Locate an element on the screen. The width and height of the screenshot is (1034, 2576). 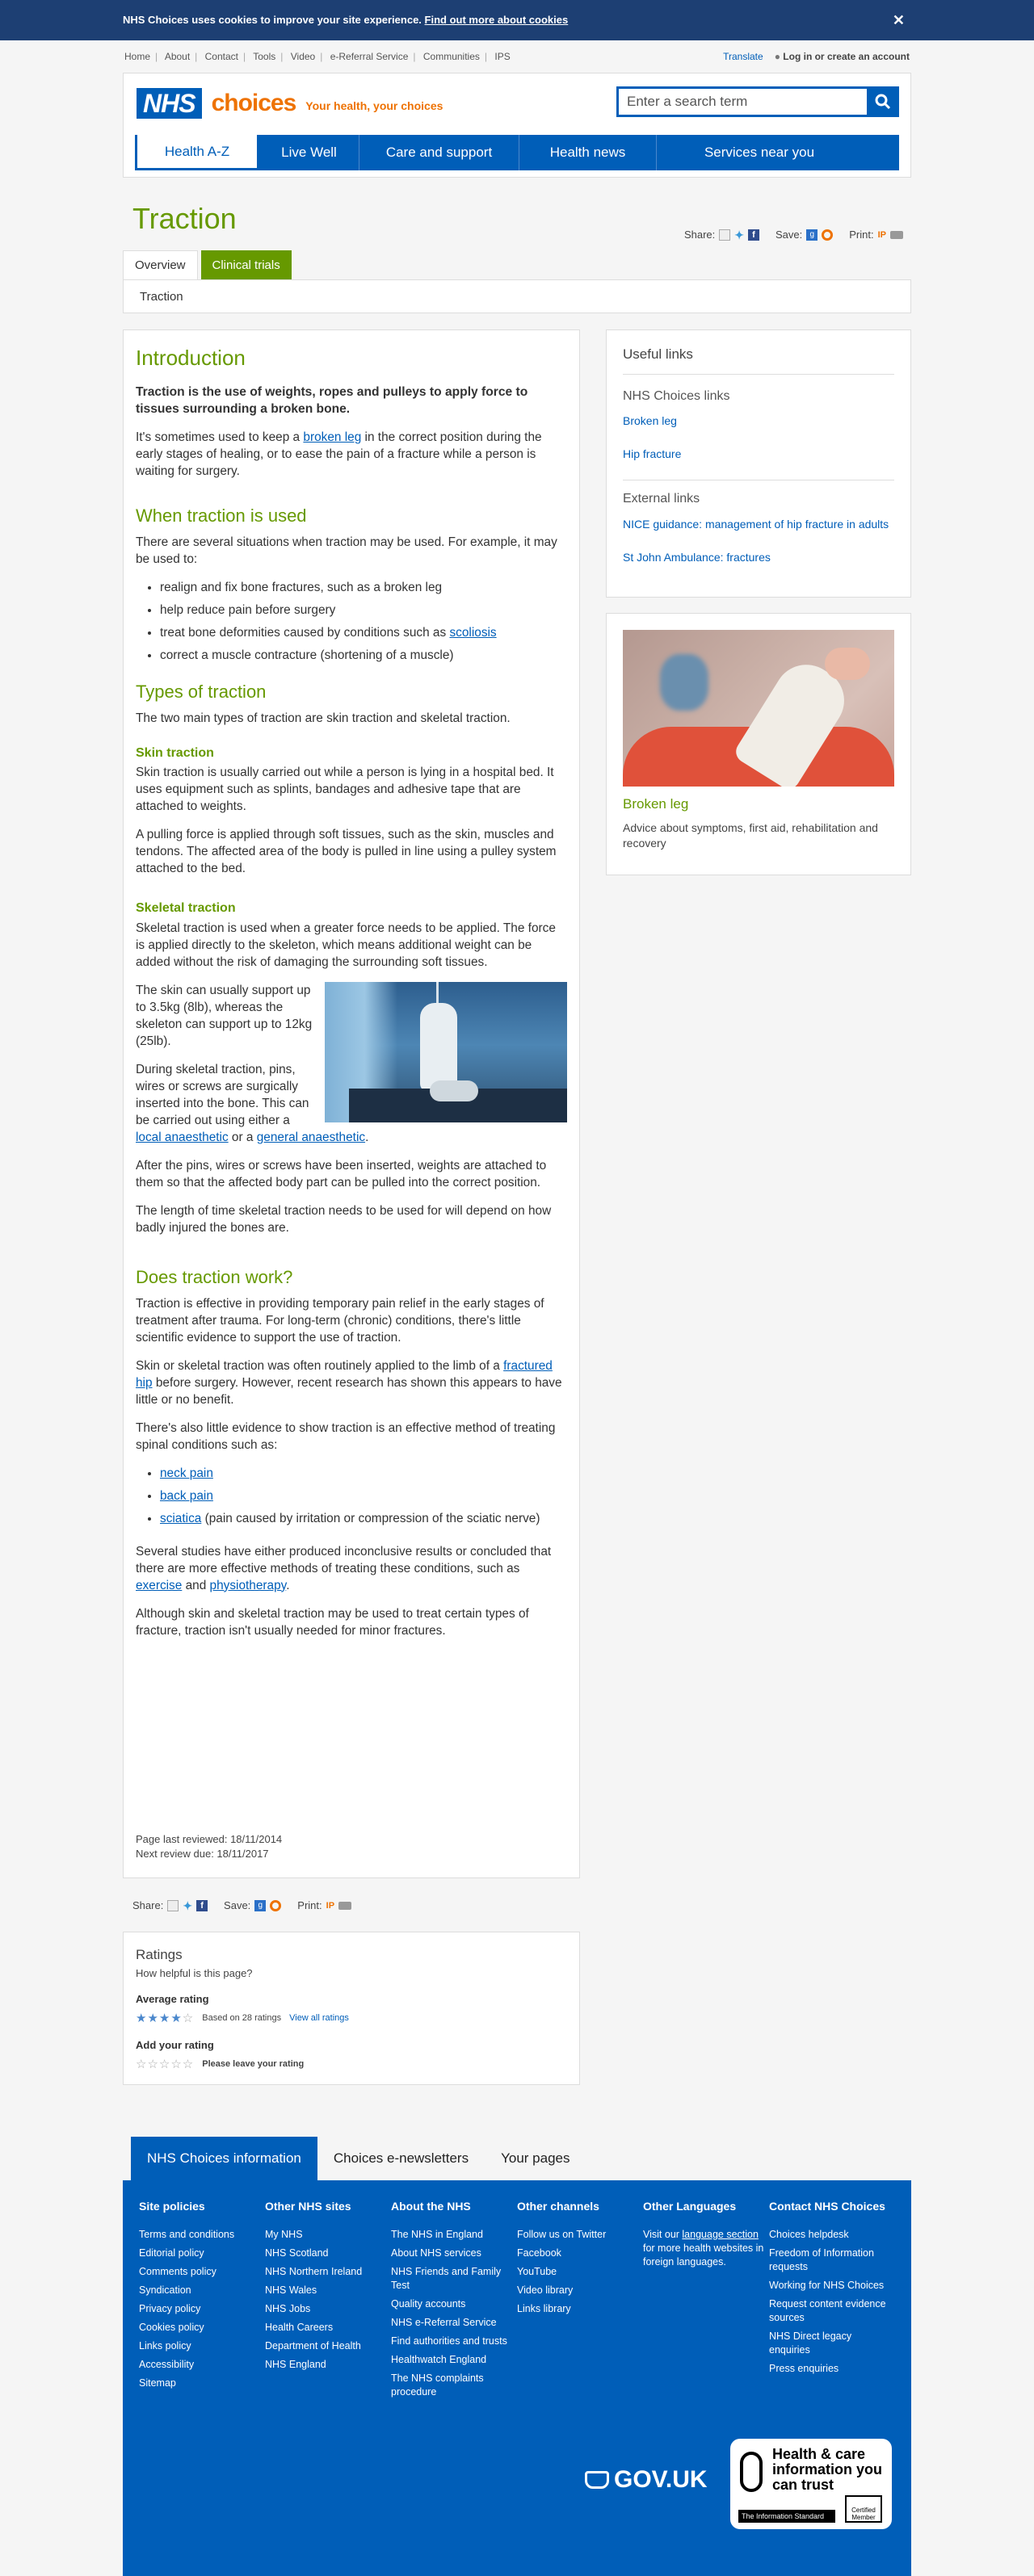
footer-link: Sitemap is located at coordinates (158, 2383).